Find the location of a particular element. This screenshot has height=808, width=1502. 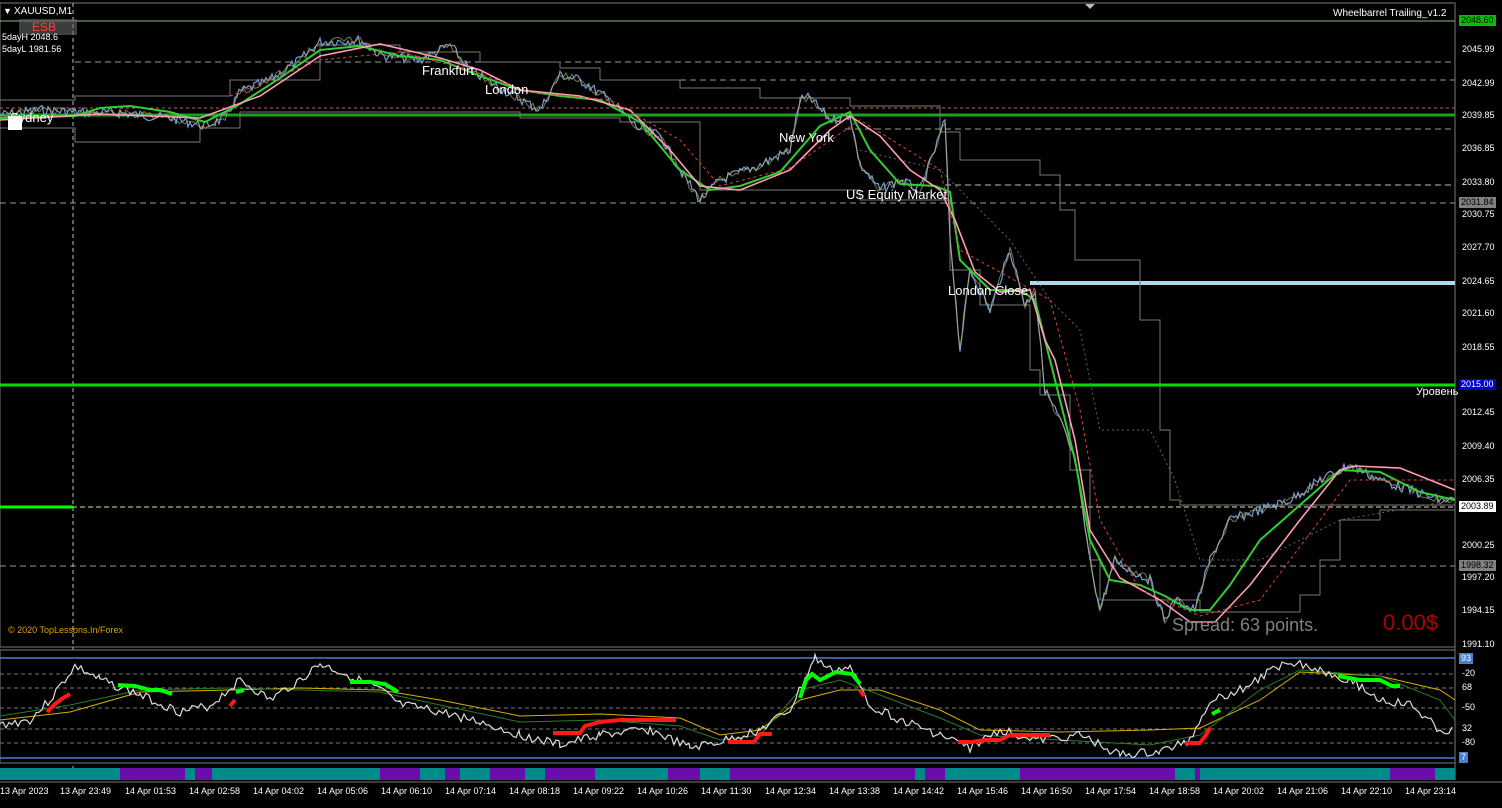

price-tag-bid: 2003.89 is located at coordinates (1477, 506).